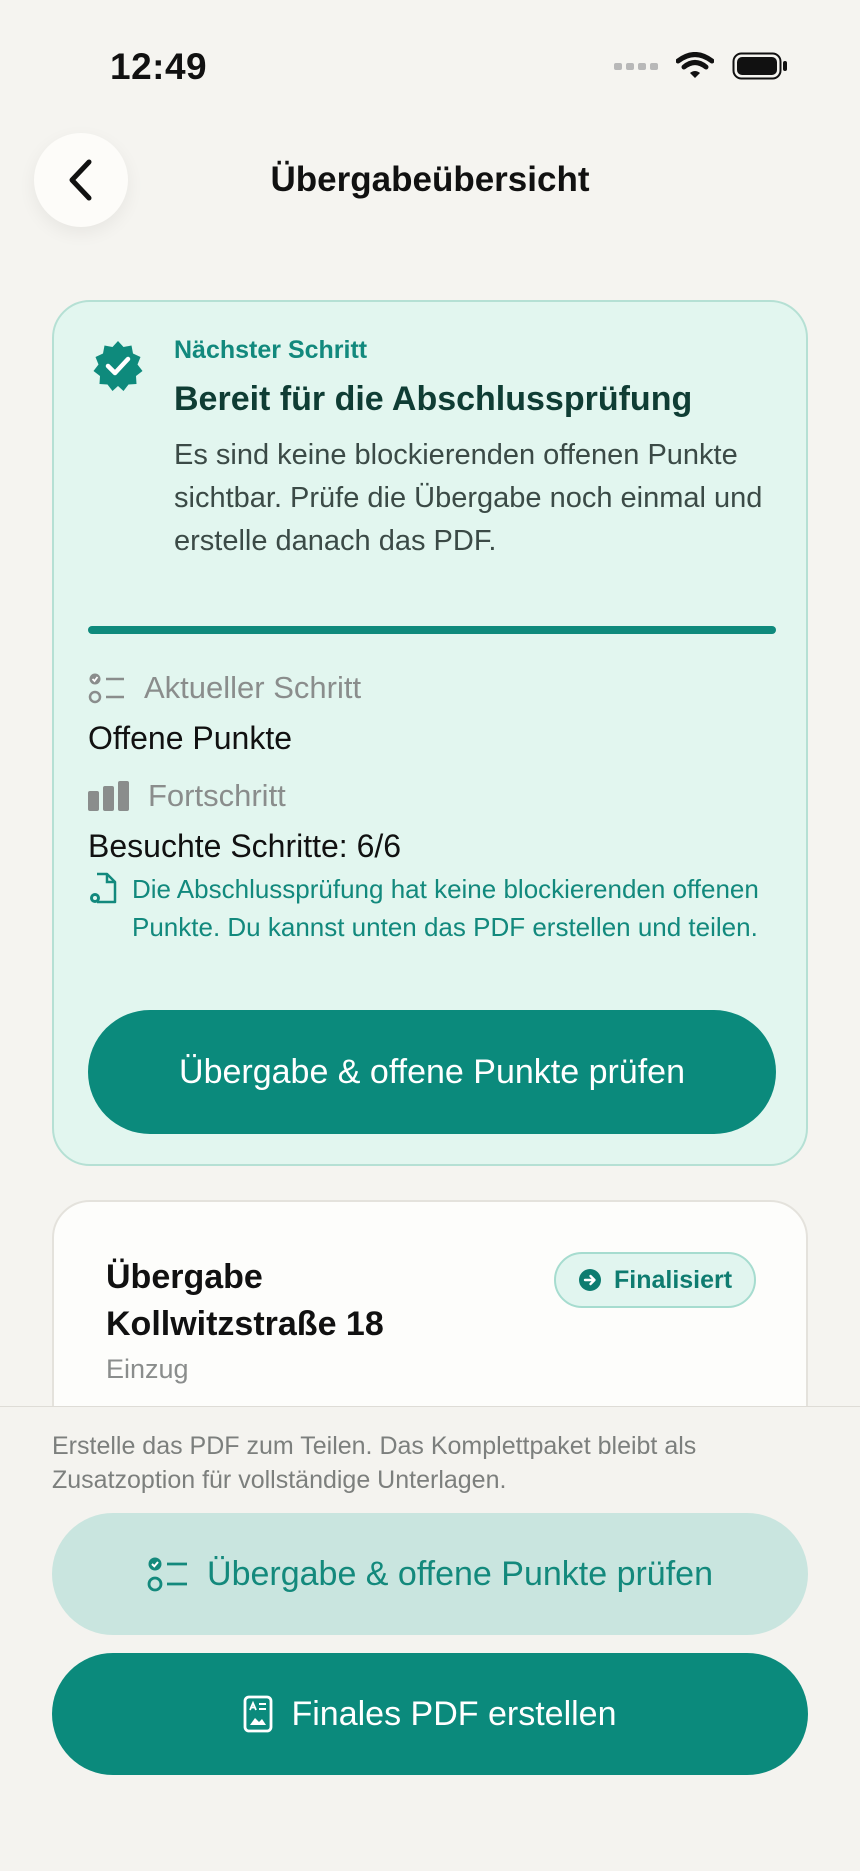  I want to click on step-title: Bereit für die Abschlussprüfung, so click(433, 399).